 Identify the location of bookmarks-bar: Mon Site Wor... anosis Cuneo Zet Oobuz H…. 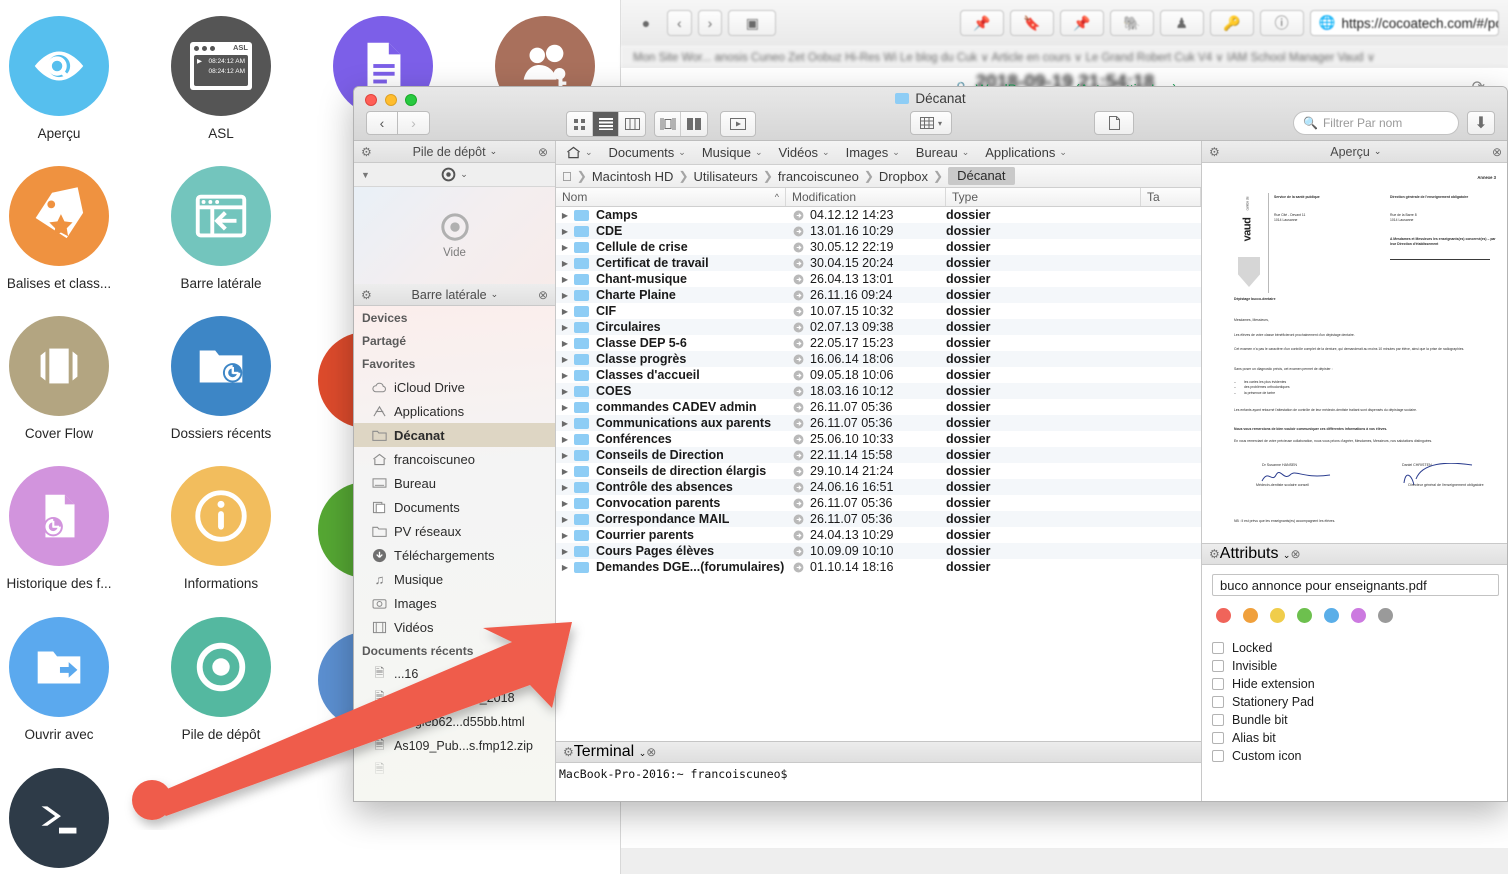
(1064, 57).